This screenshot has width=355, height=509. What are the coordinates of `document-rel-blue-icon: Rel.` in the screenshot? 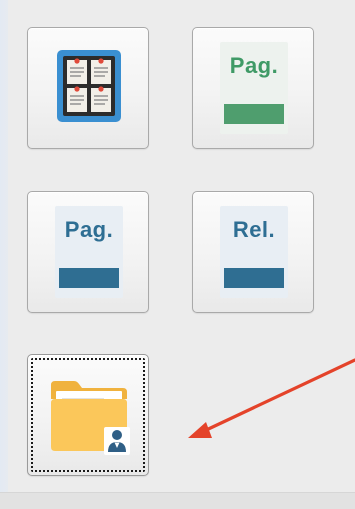 It's located at (254, 252).